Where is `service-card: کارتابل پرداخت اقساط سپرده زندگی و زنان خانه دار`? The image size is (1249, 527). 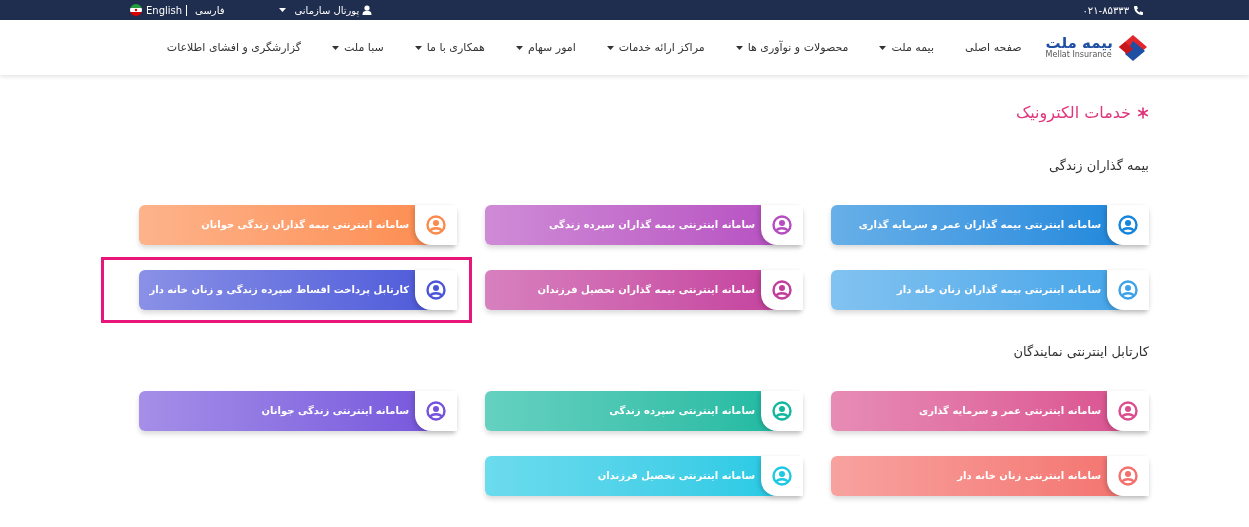 service-card: کارتابل پرداخت اقساط سپرده زندگی و زنان خانه دار is located at coordinates (298, 290).